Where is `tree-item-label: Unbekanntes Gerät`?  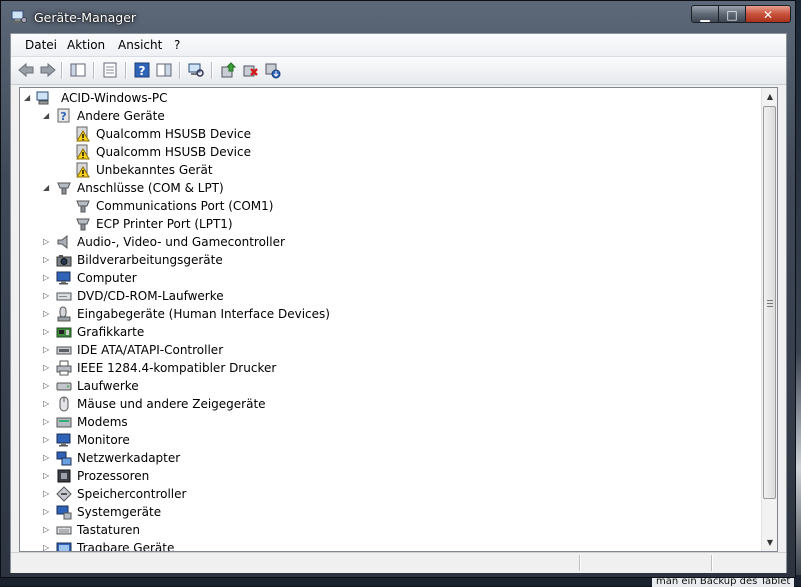 tree-item-label: Unbekanntes Gerät is located at coordinates (154, 170).